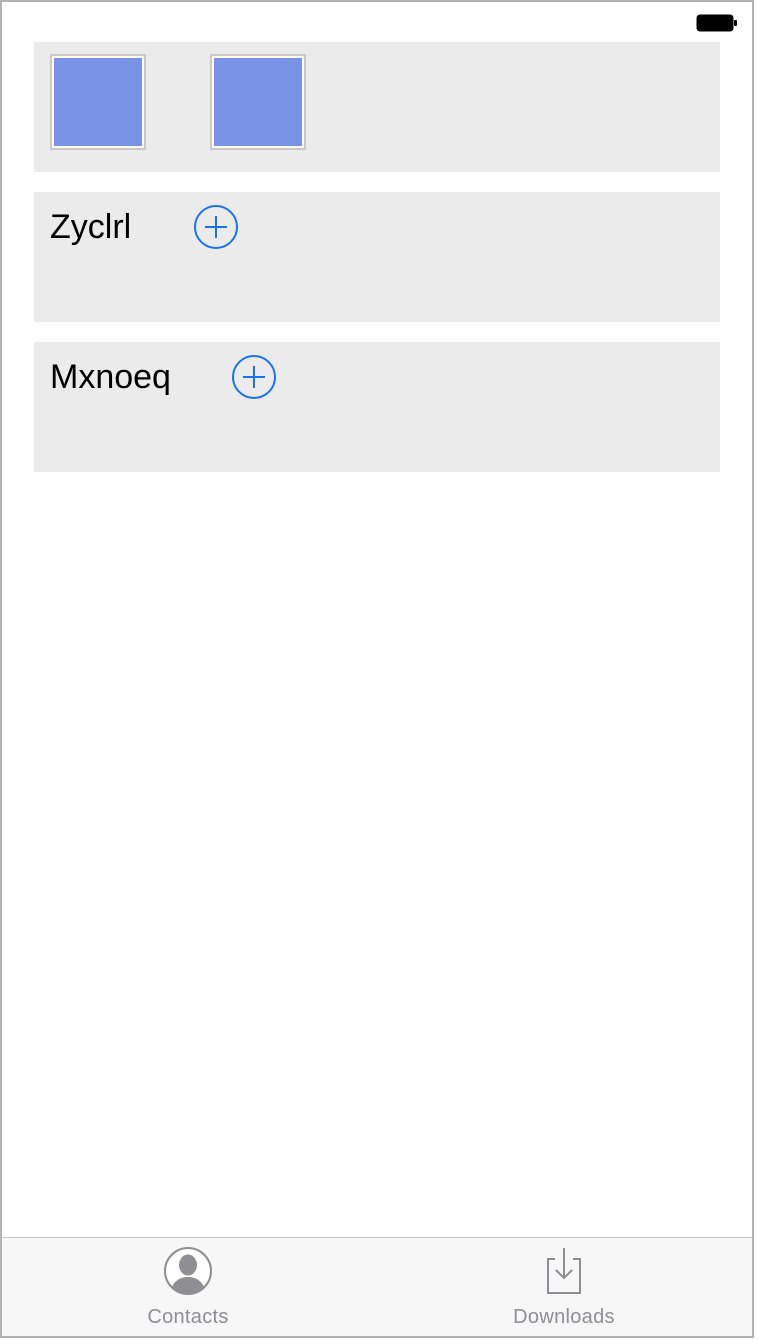 The height and width of the screenshot is (1340, 760). What do you see at coordinates (110, 377) in the screenshot?
I see `section-title: Mxnoeq` at bounding box center [110, 377].